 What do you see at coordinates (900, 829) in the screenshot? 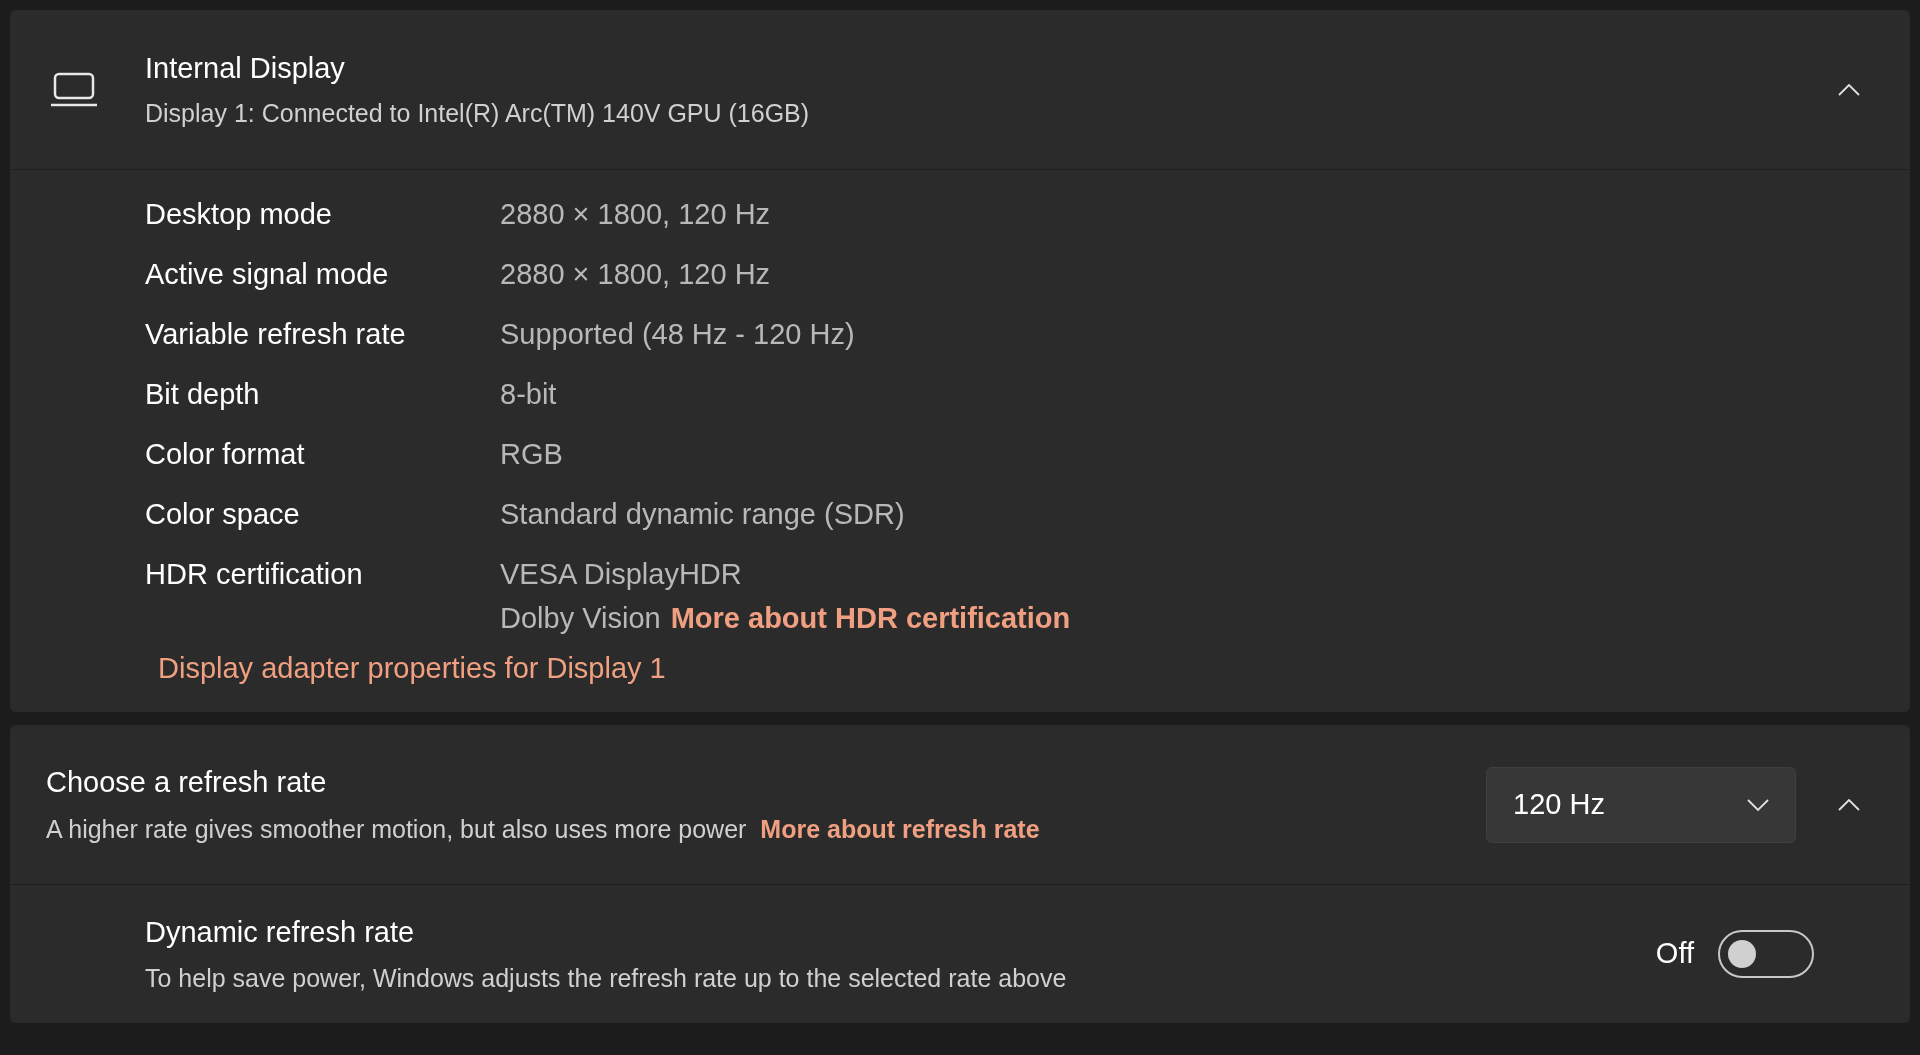
I see `refresh-info-link: More about refresh rate` at bounding box center [900, 829].